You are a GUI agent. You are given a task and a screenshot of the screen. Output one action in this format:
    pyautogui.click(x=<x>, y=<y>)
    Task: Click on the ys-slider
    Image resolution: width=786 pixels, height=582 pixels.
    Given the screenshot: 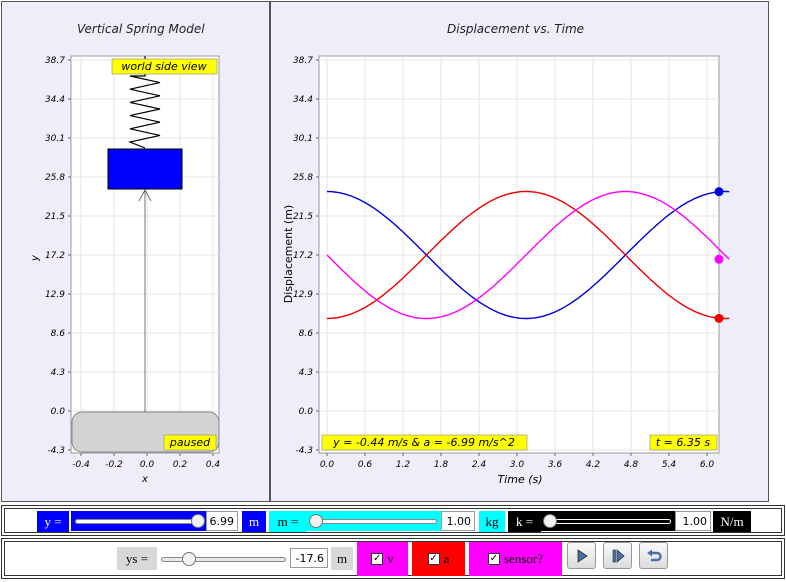 What is the action you would take?
    pyautogui.click(x=223, y=559)
    